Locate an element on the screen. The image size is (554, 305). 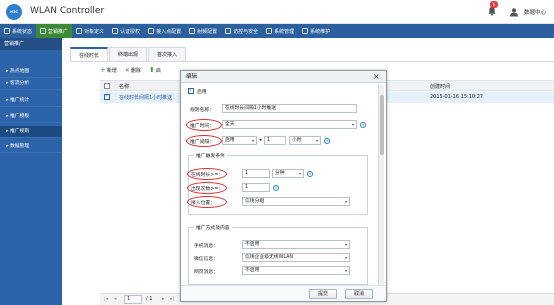
select-all-checkbox is located at coordinates (107, 86).